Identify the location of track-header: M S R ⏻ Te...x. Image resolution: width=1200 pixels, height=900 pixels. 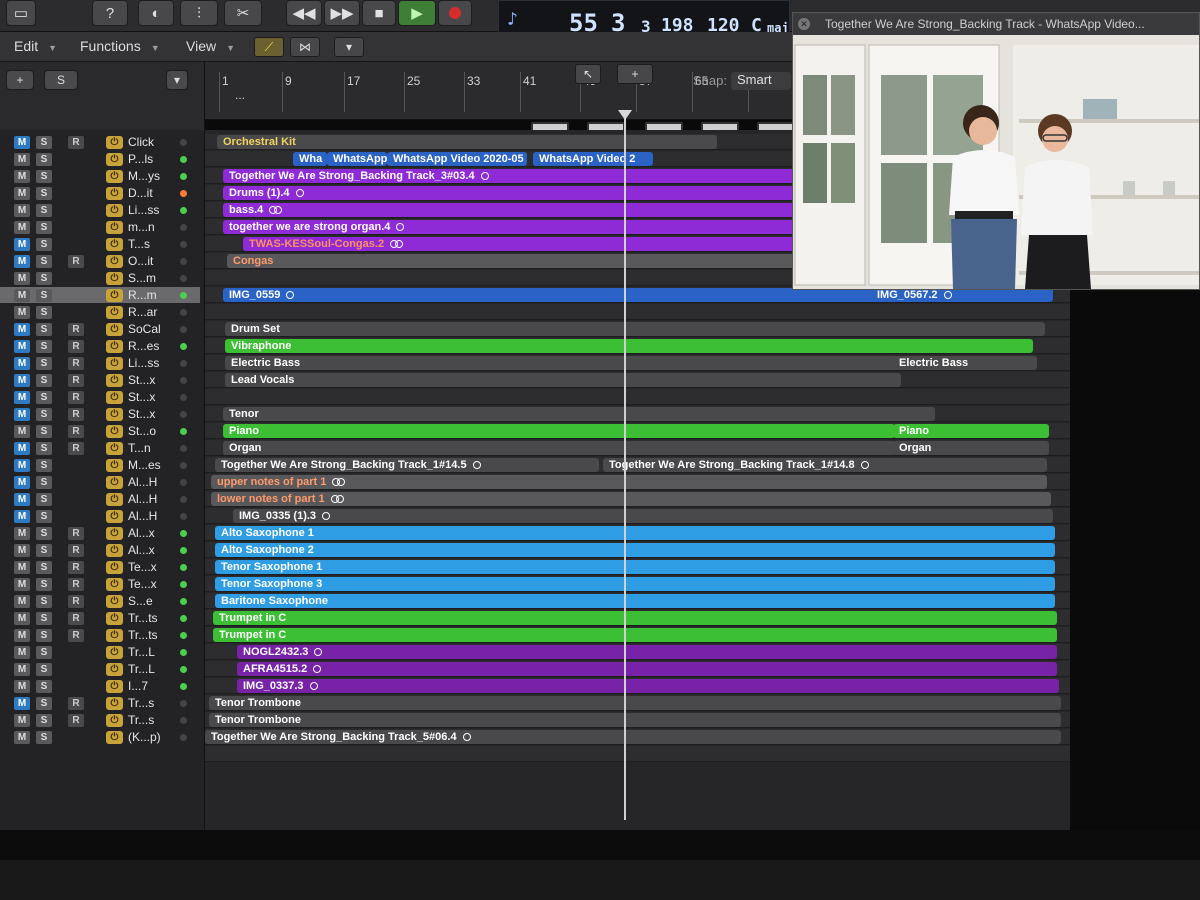
(100, 584).